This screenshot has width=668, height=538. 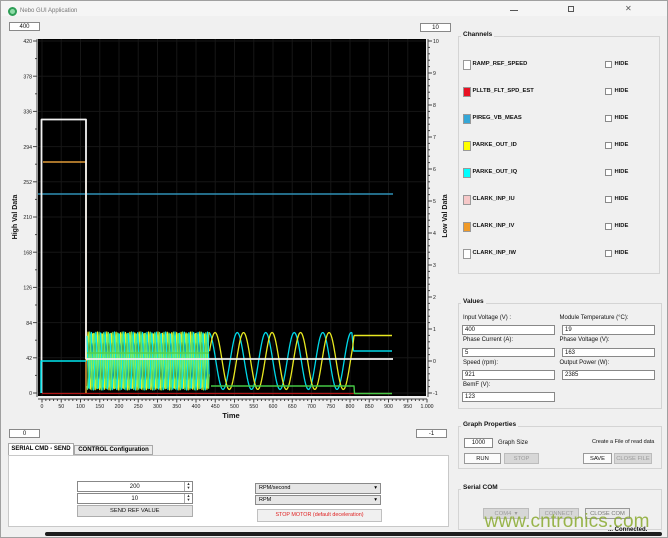 What do you see at coordinates (27, 77) in the screenshot?
I see `svg-text: 378` at bounding box center [27, 77].